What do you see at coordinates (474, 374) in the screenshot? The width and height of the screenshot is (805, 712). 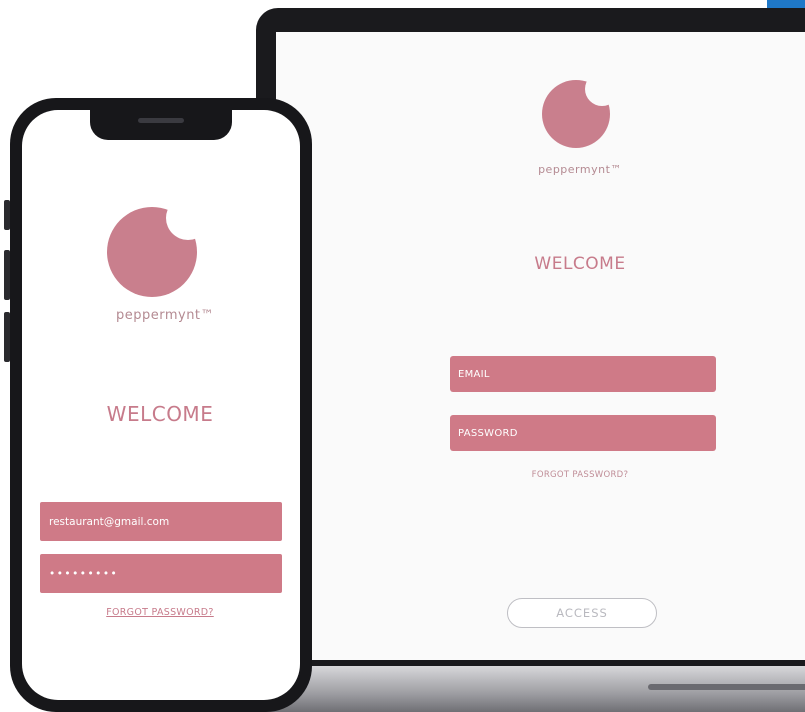 I see `laptop-email-placeholder: EMAIL` at bounding box center [474, 374].